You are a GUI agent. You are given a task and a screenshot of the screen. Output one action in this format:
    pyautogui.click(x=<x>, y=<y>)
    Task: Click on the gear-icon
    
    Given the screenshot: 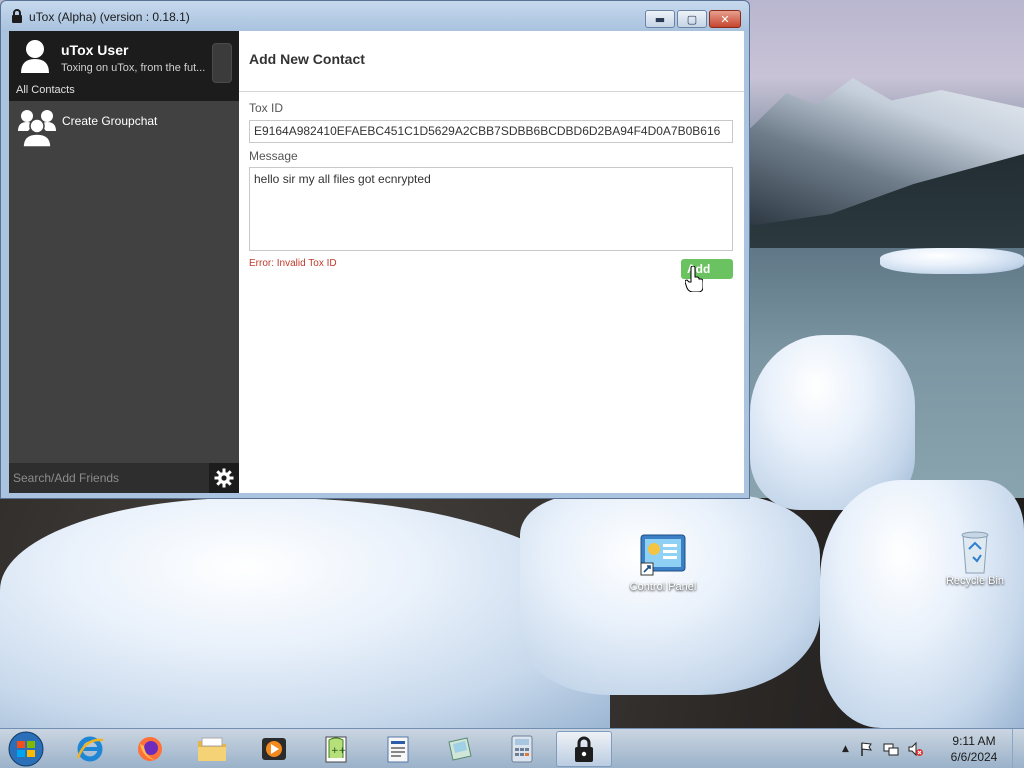 What is the action you would take?
    pyautogui.click(x=224, y=478)
    